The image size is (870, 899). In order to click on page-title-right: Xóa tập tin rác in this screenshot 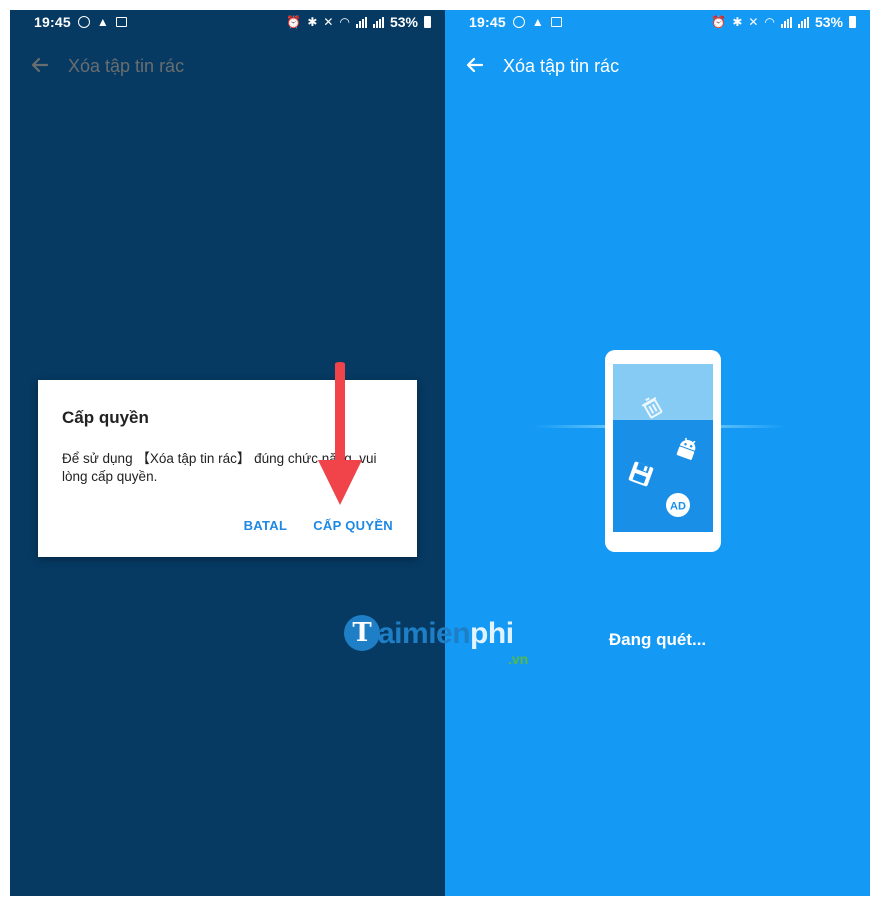, I will do `click(561, 66)`.